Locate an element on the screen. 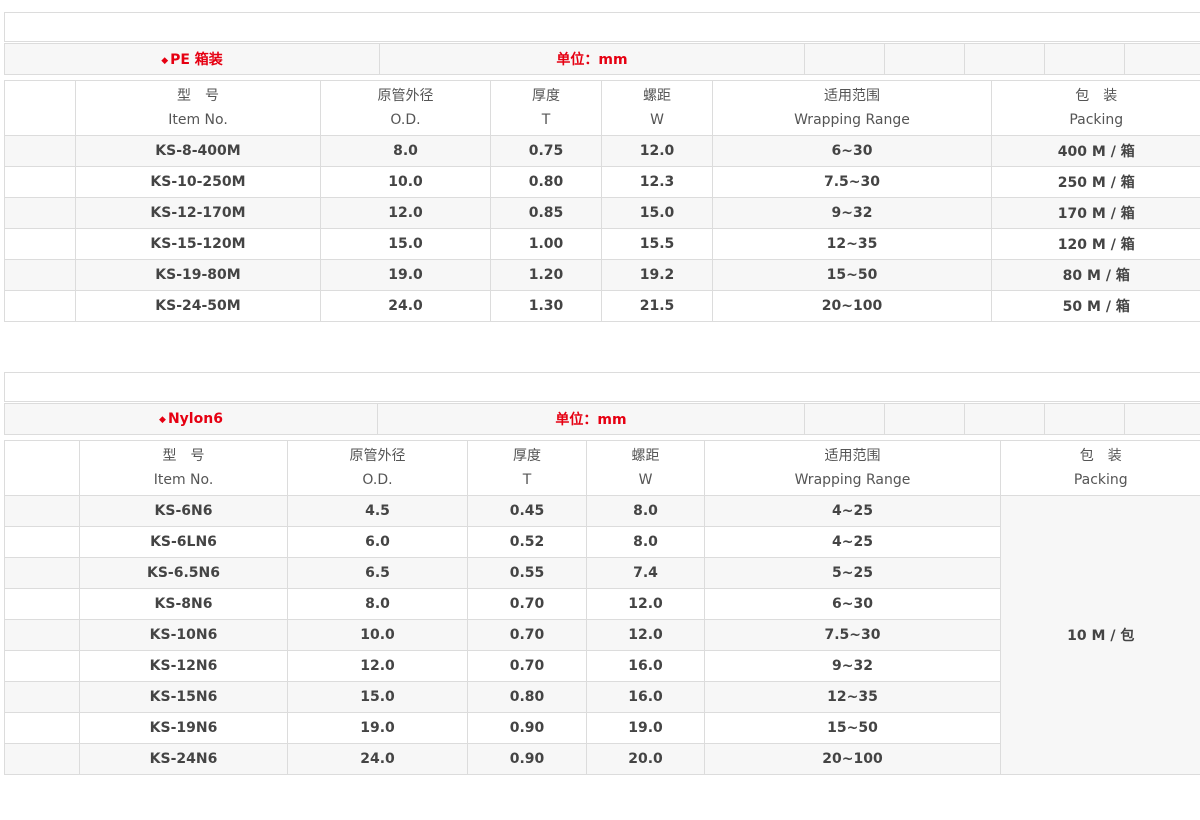 The image size is (1200, 820). item-no-cell: KS-6N6 is located at coordinates (183, 511).